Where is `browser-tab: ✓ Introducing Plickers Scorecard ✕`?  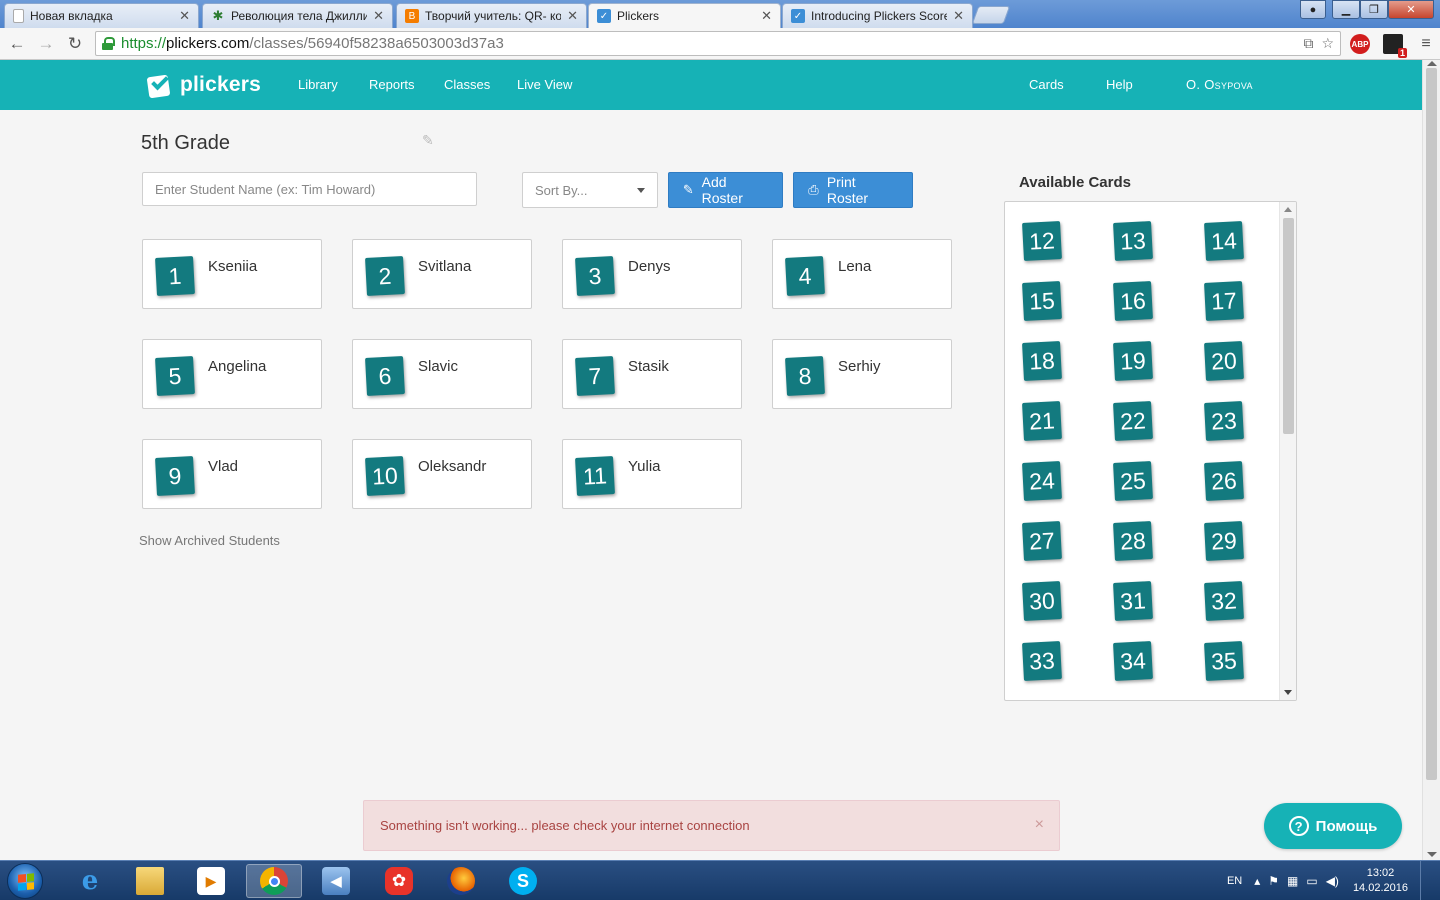 browser-tab: ✓ Introducing Plickers Scorecard ✕ is located at coordinates (877, 15).